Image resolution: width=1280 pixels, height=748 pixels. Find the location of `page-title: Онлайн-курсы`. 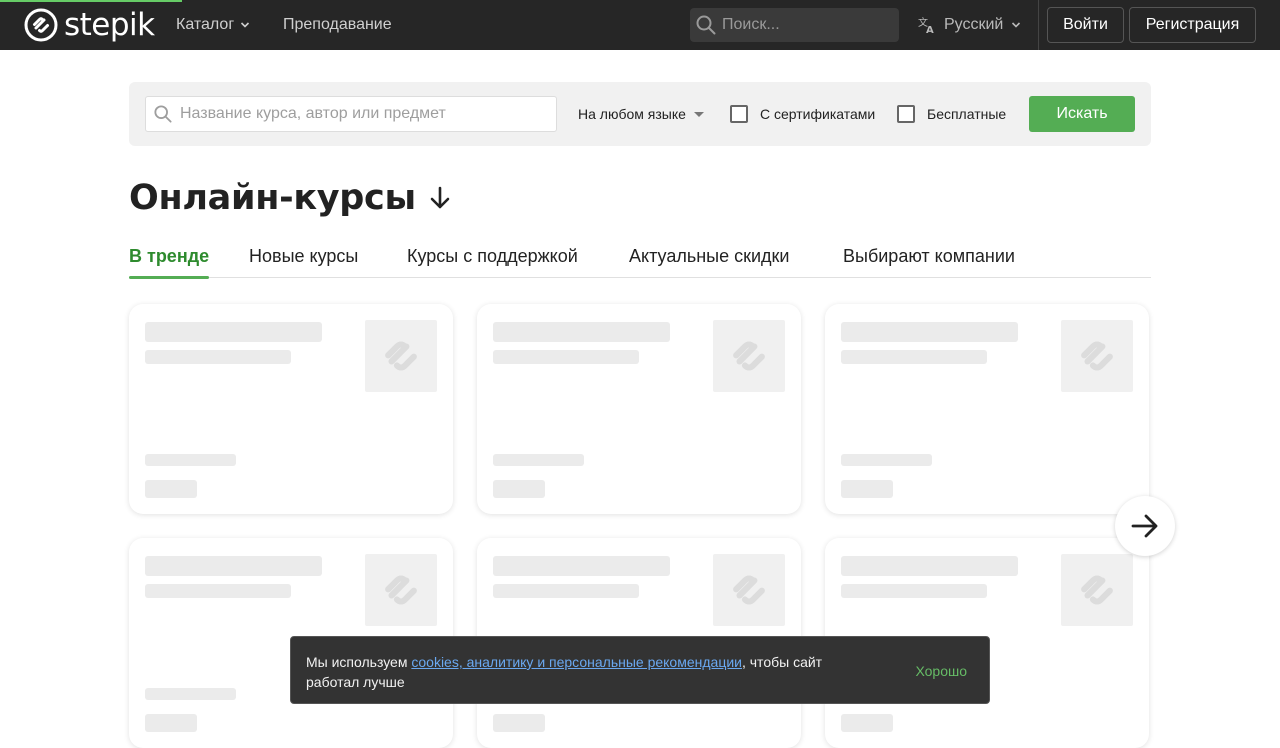

page-title: Онлайн-курсы is located at coordinates (290, 198).